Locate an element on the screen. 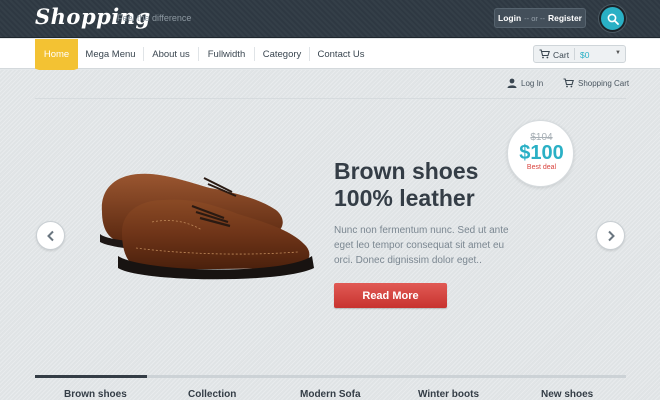 The height and width of the screenshot is (400, 660). search-icon is located at coordinates (613, 19).